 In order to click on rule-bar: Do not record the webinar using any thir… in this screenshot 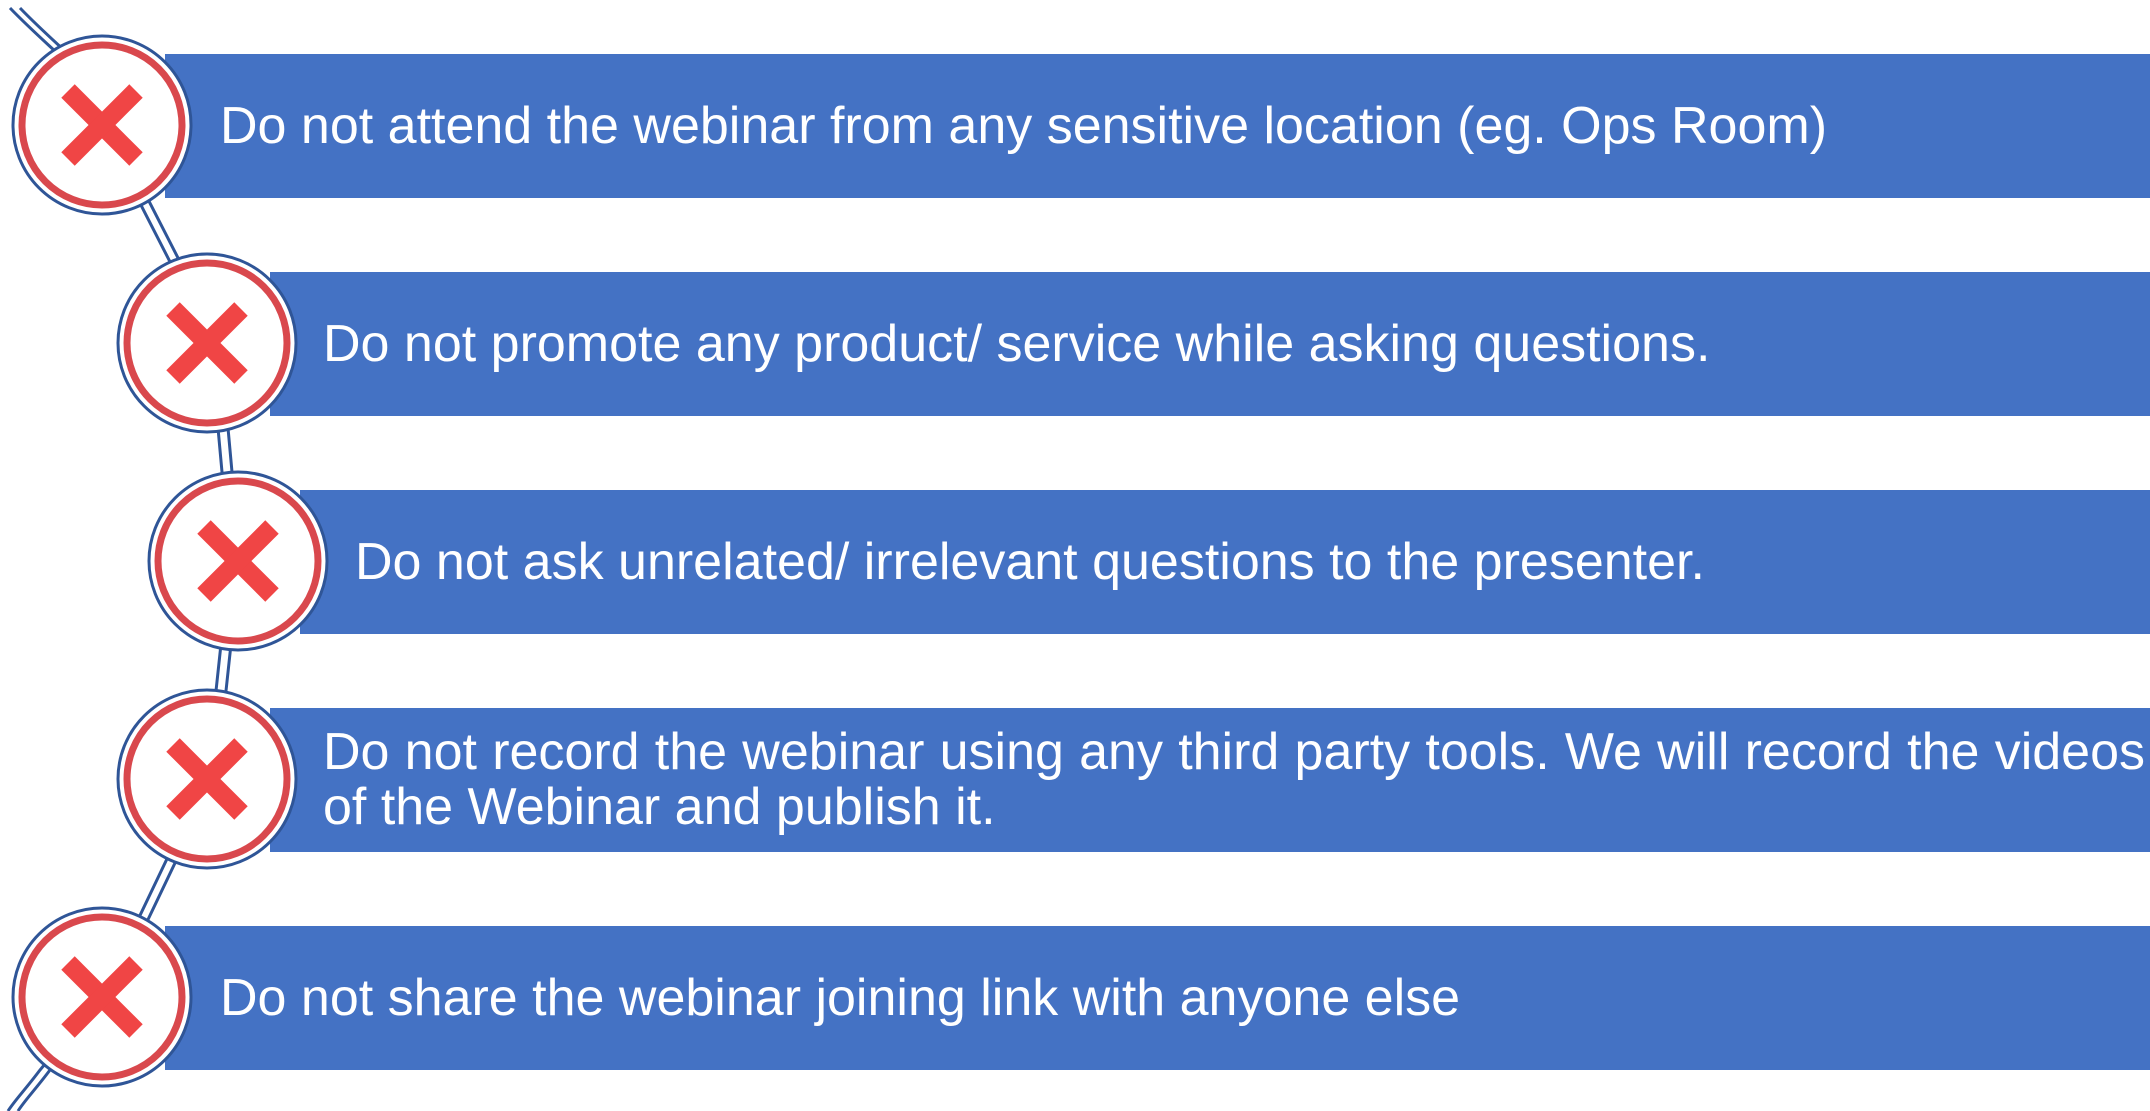, I will do `click(1210, 780)`.